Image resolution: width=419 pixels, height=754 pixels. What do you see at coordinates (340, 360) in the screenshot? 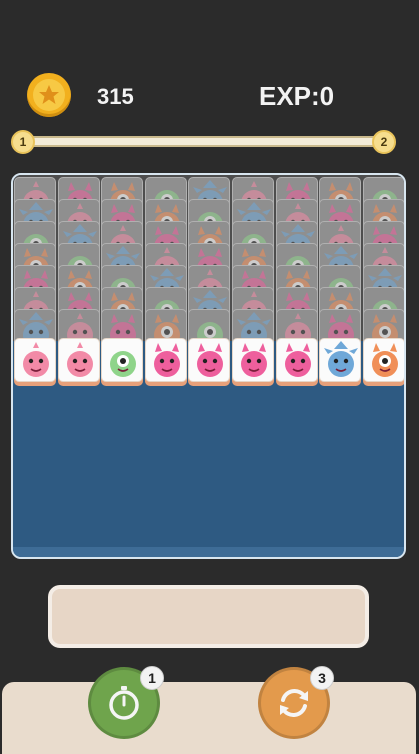
I see `tile-blue-horned` at bounding box center [340, 360].